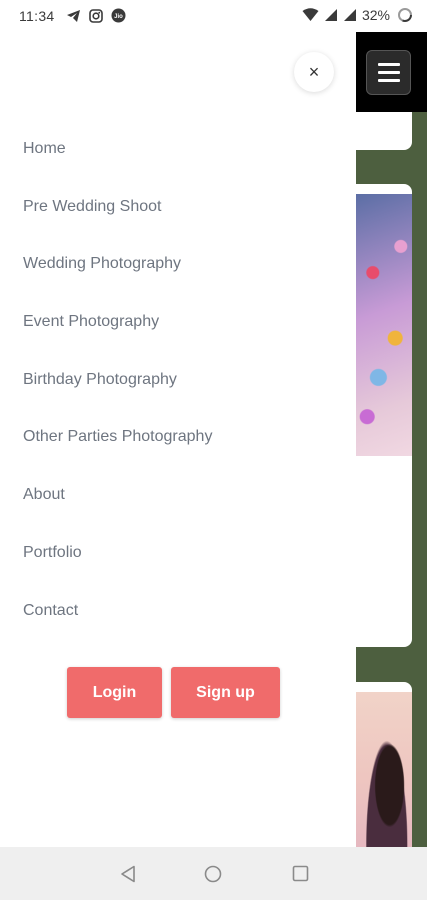 Image resolution: width=427 pixels, height=900 pixels. What do you see at coordinates (114, 692) in the screenshot?
I see `login-button: Login` at bounding box center [114, 692].